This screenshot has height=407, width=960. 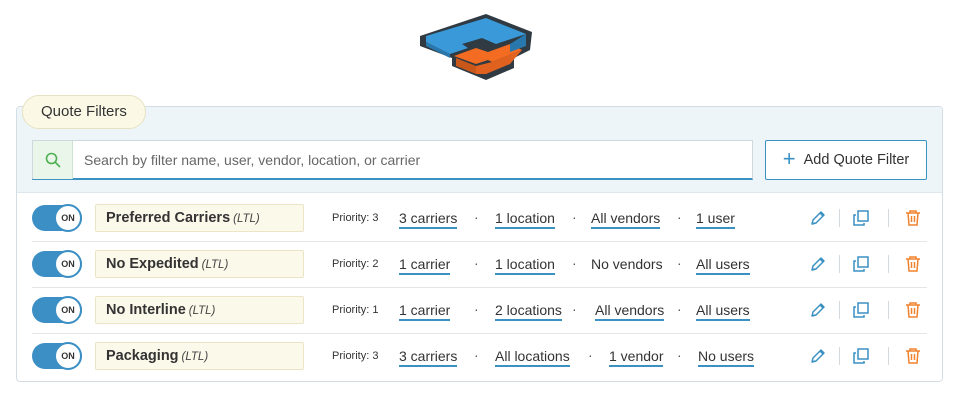 I want to click on filter-name: No Interline, so click(x=146, y=310).